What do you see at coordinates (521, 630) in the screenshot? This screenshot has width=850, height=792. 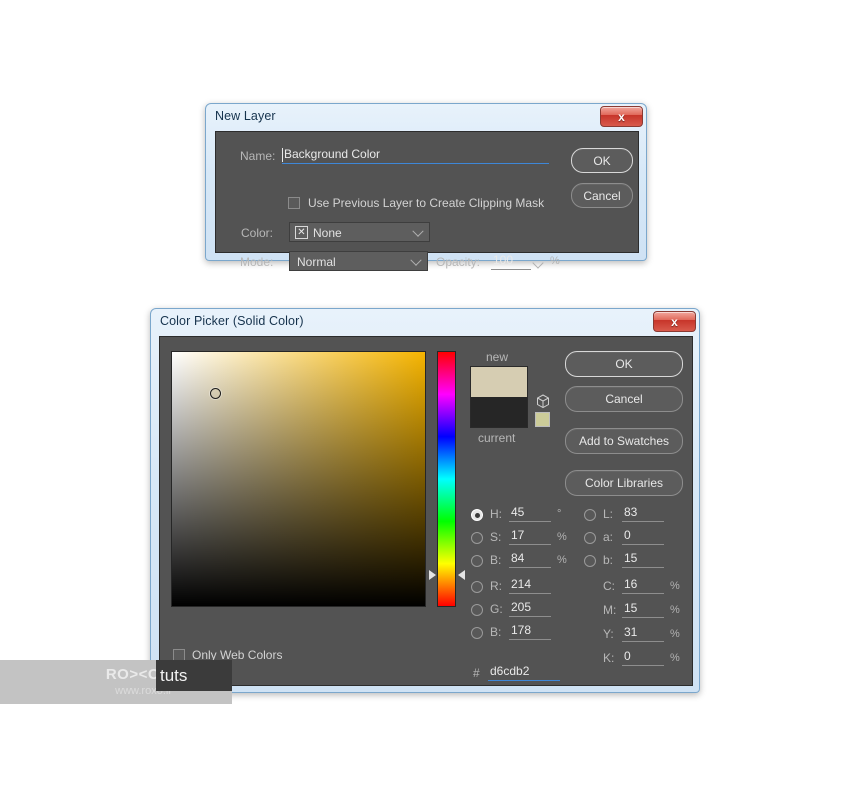 I see `value-b: 178` at bounding box center [521, 630].